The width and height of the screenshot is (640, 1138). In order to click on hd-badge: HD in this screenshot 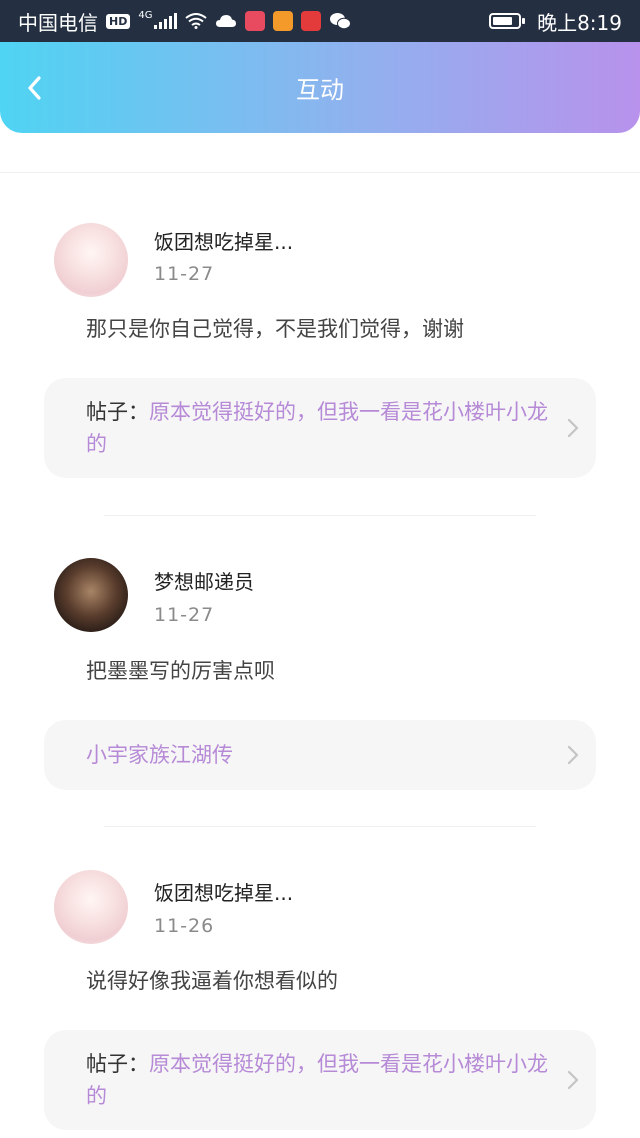, I will do `click(118, 21)`.